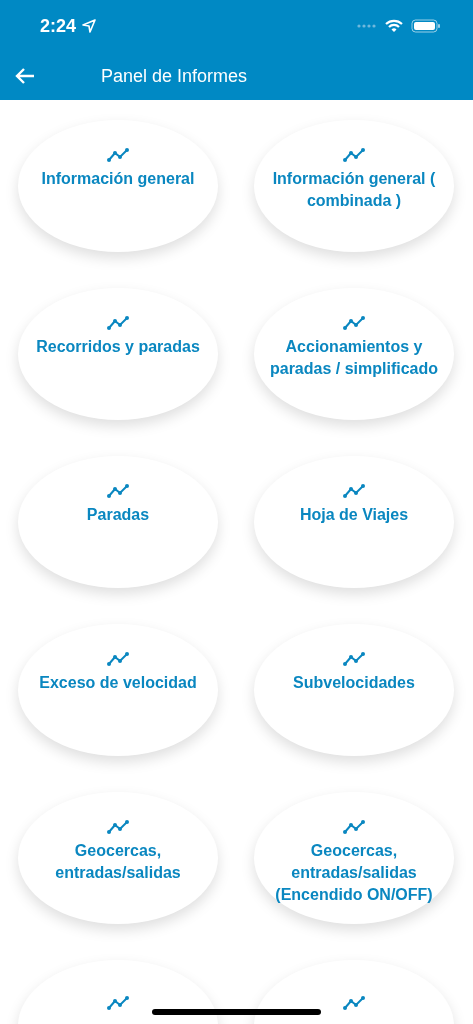 This screenshot has width=473, height=1024. What do you see at coordinates (426, 26) in the screenshot?
I see `battery-icon` at bounding box center [426, 26].